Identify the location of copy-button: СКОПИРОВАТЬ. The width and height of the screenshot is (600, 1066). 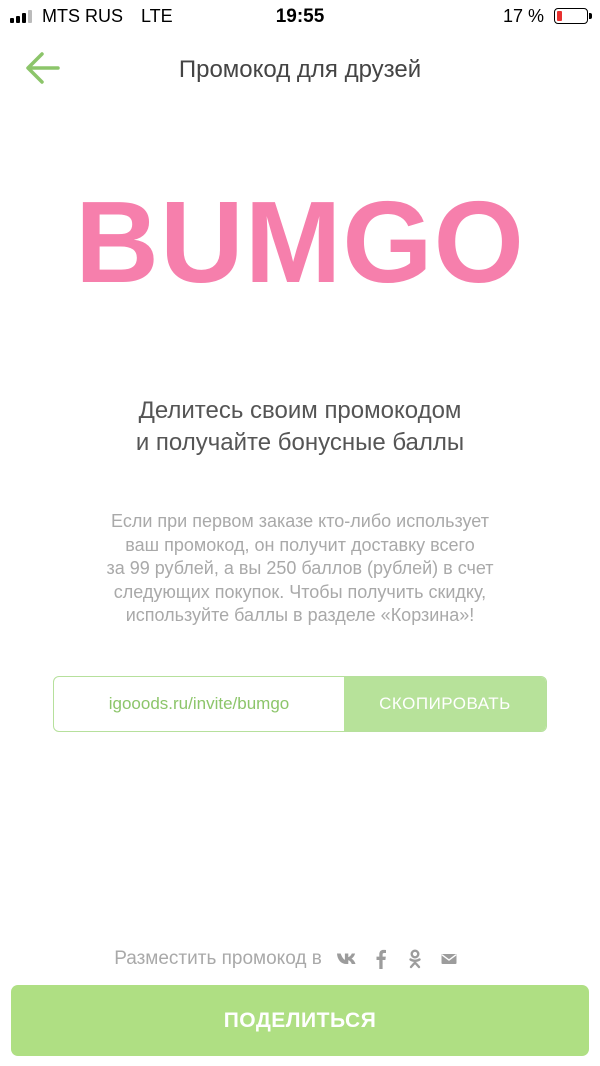
(445, 704).